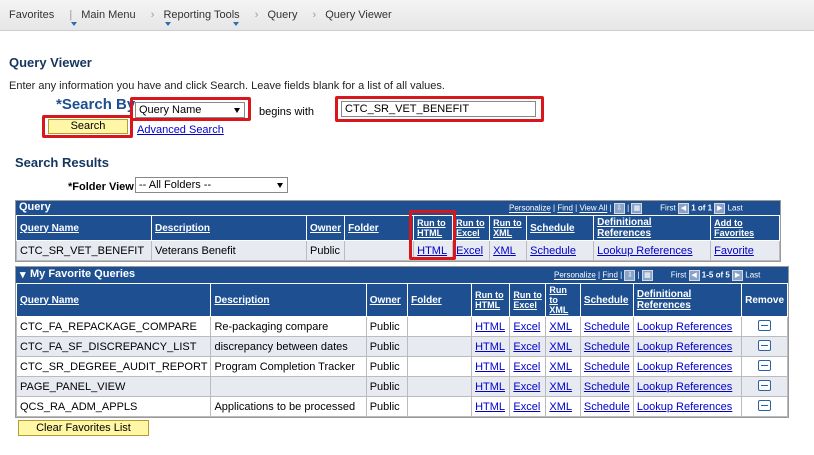 Image resolution: width=814 pixels, height=455 pixels. What do you see at coordinates (34, 15) in the screenshot?
I see `breadcrumb-favorites: Favorites` at bounding box center [34, 15].